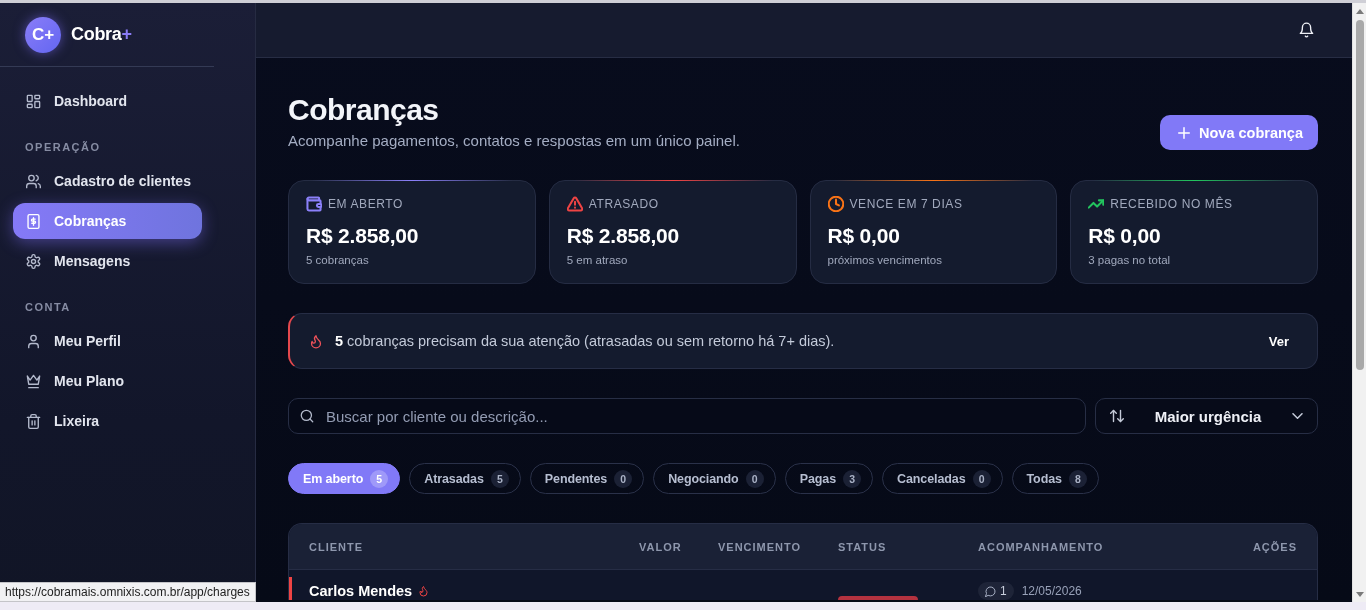  I want to click on stat-caption: 5 em atraso, so click(597, 260).